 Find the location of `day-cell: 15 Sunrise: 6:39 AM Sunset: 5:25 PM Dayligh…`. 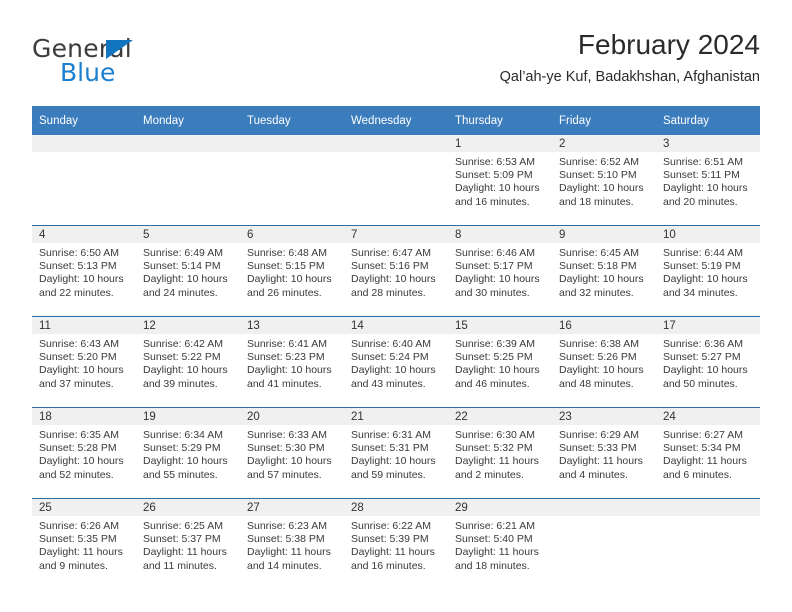

day-cell: 15 Sunrise: 6:39 AM Sunset: 5:25 PM Dayligh… is located at coordinates (500, 362).